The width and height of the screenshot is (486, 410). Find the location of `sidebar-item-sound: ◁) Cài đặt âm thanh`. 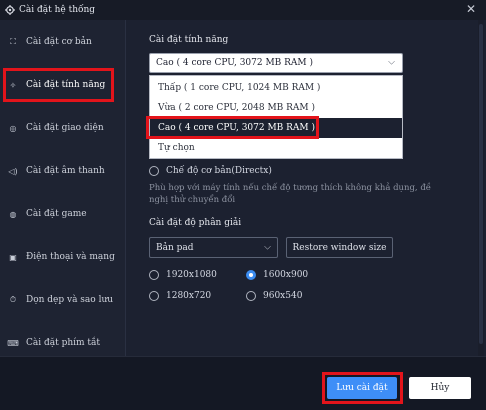

sidebar-item-sound: ◁) Cài đặt âm thanh is located at coordinates (63, 171).